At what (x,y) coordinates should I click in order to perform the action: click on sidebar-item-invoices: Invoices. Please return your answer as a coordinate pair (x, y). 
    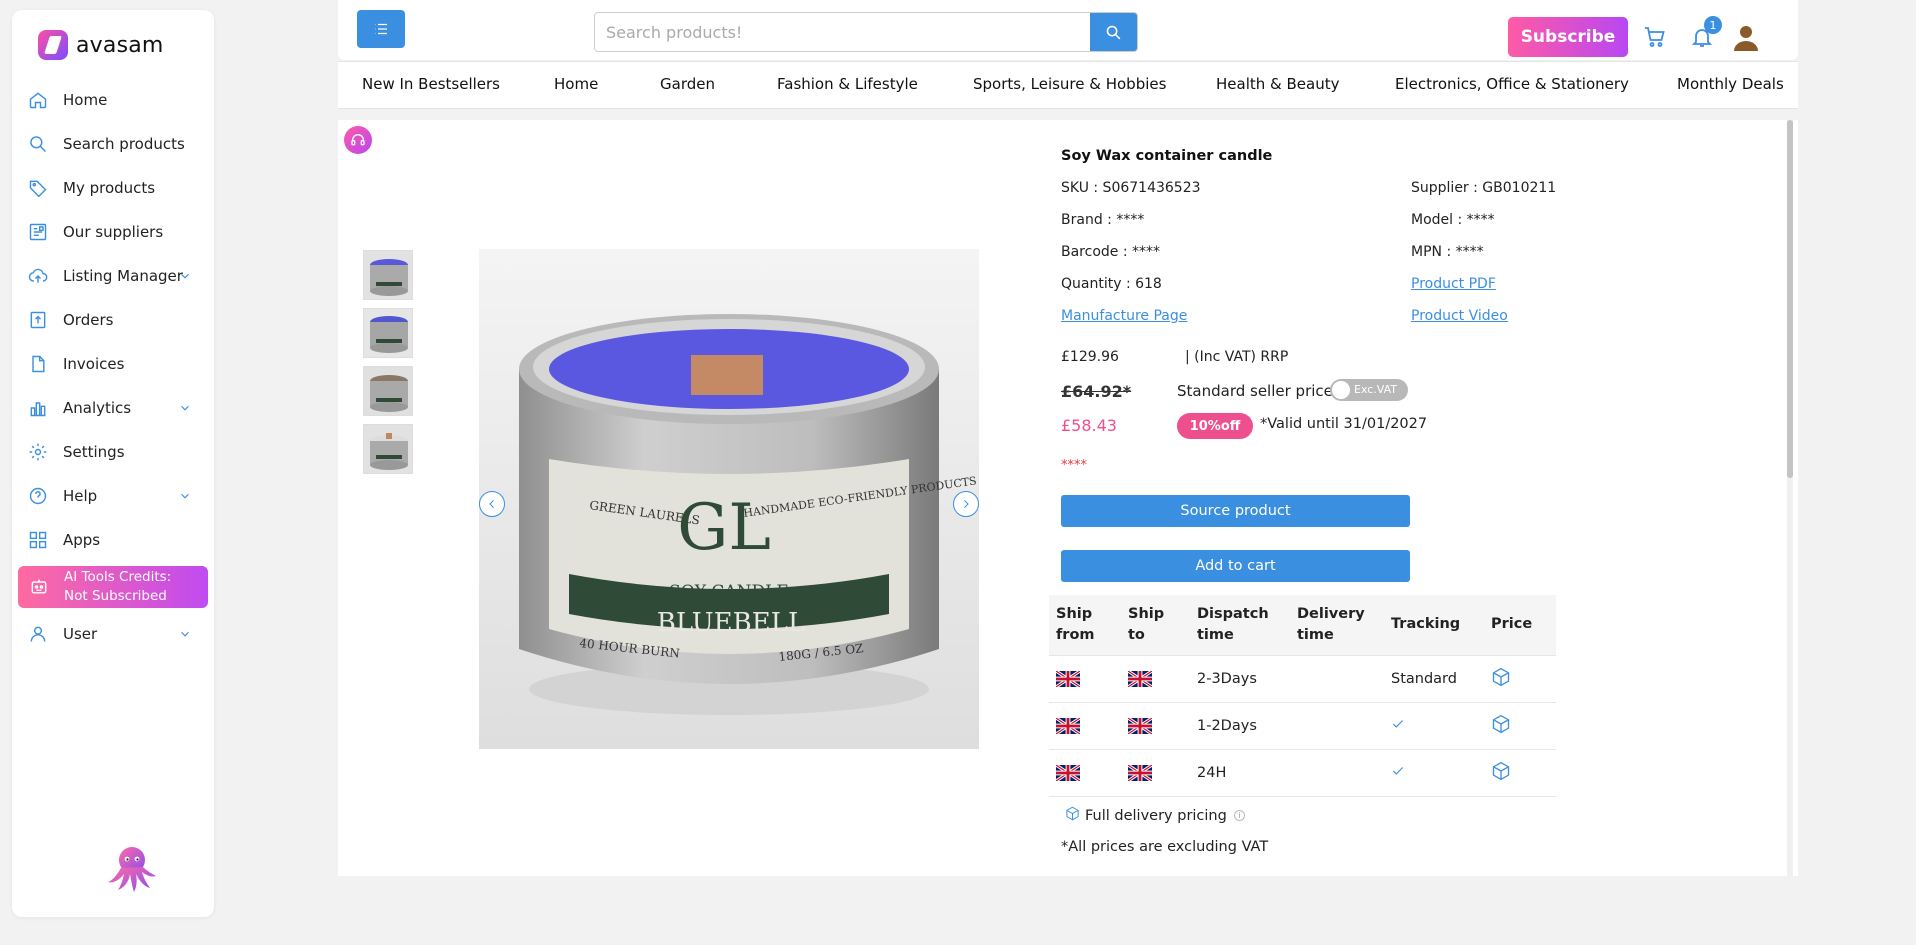
    Looking at the image, I should click on (113, 364).